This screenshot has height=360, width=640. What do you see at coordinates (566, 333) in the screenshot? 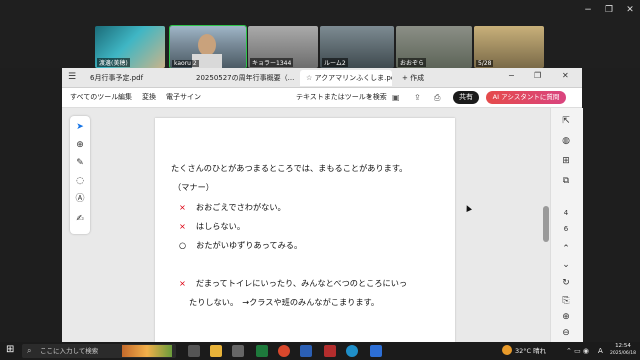
I see `zoom-out-icon: ⊖` at bounding box center [566, 333].